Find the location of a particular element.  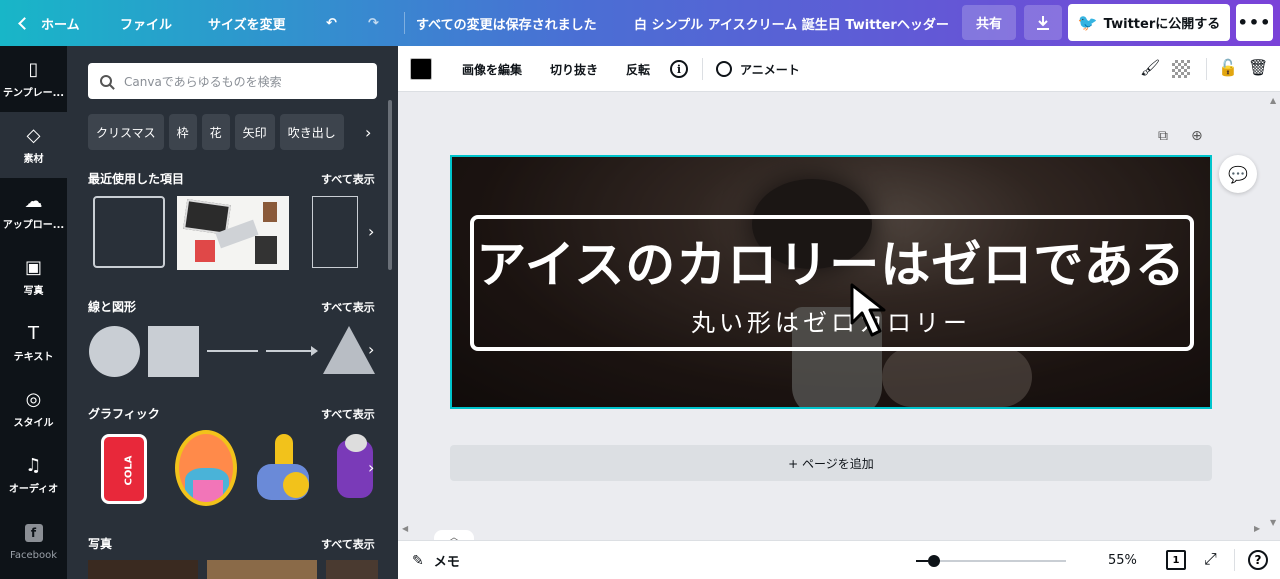

publish-twitter-button: 🐦 Twitterに公開する is located at coordinates (1149, 22).